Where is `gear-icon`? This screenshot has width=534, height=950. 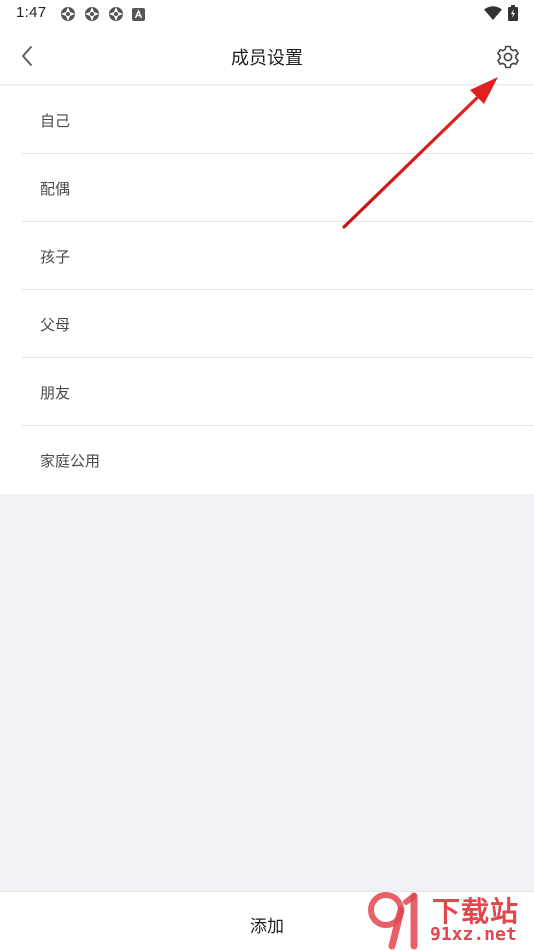 gear-icon is located at coordinates (508, 57).